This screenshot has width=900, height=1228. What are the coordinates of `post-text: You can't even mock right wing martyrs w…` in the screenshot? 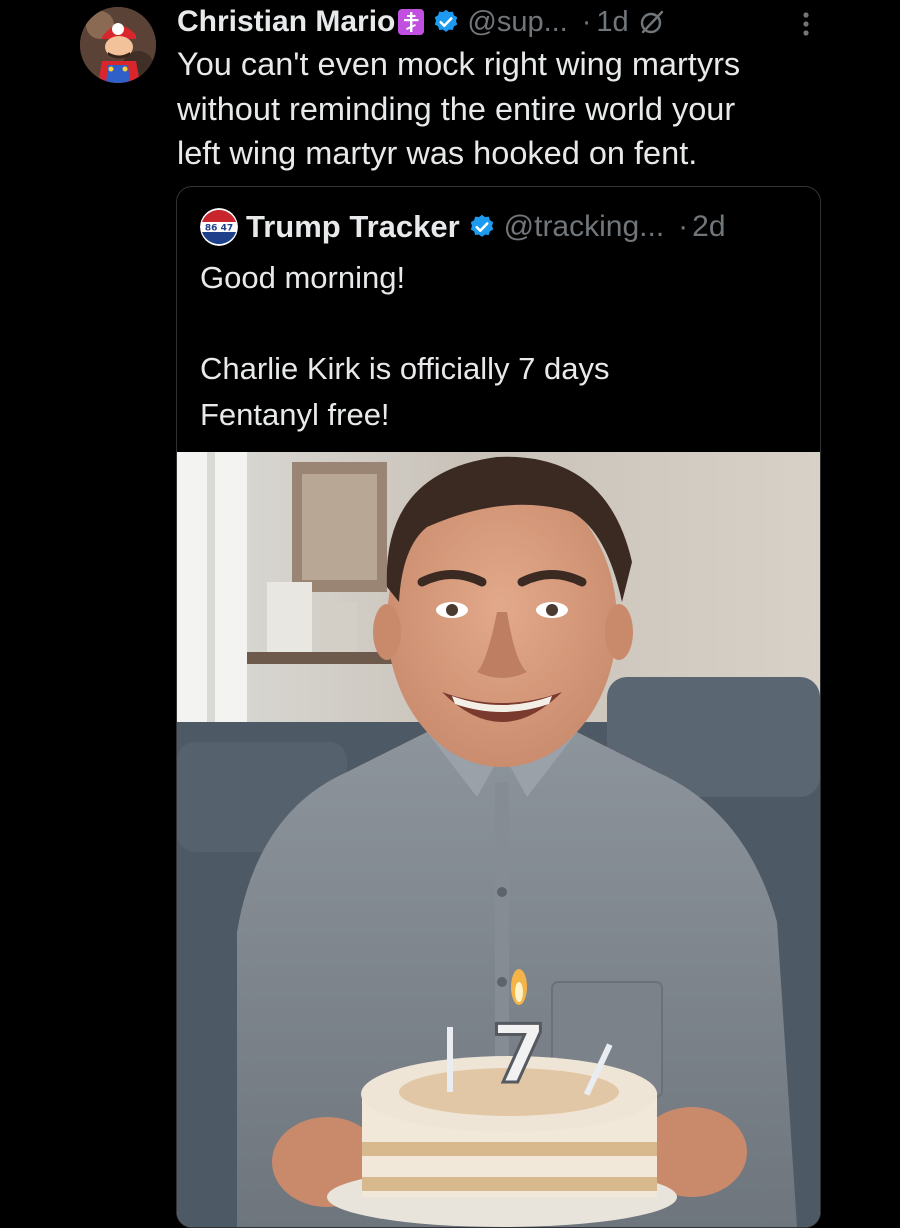 It's located at (459, 108).